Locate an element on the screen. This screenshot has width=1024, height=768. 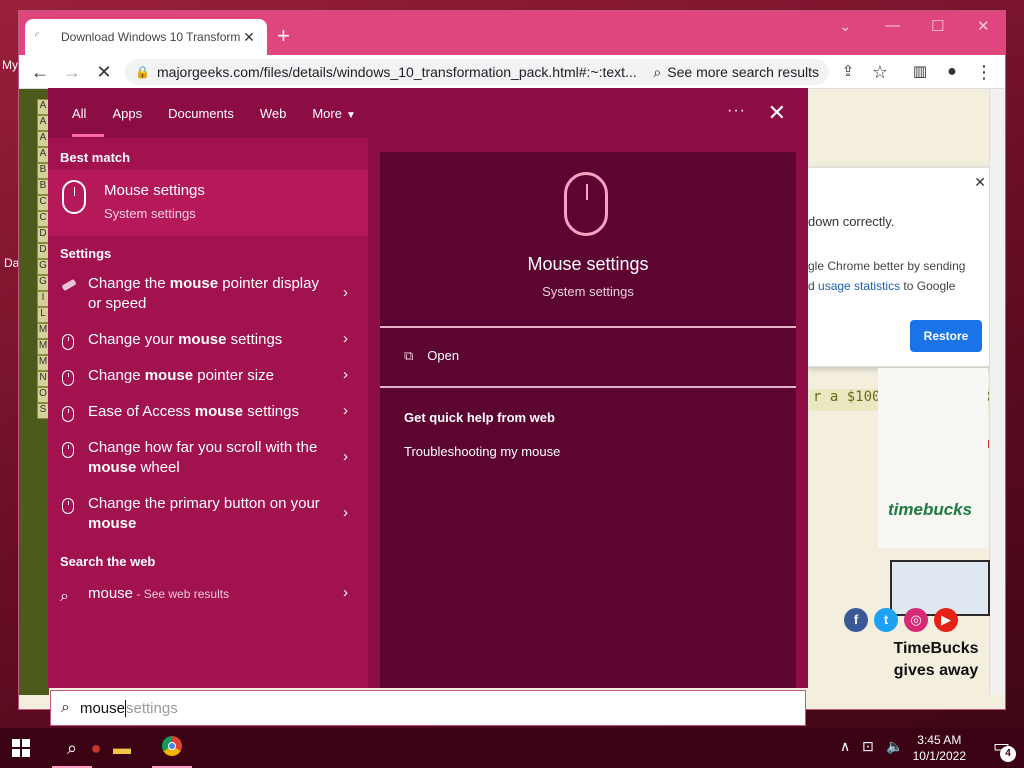
lock-icon: 🔒 is located at coordinates (142, 72).